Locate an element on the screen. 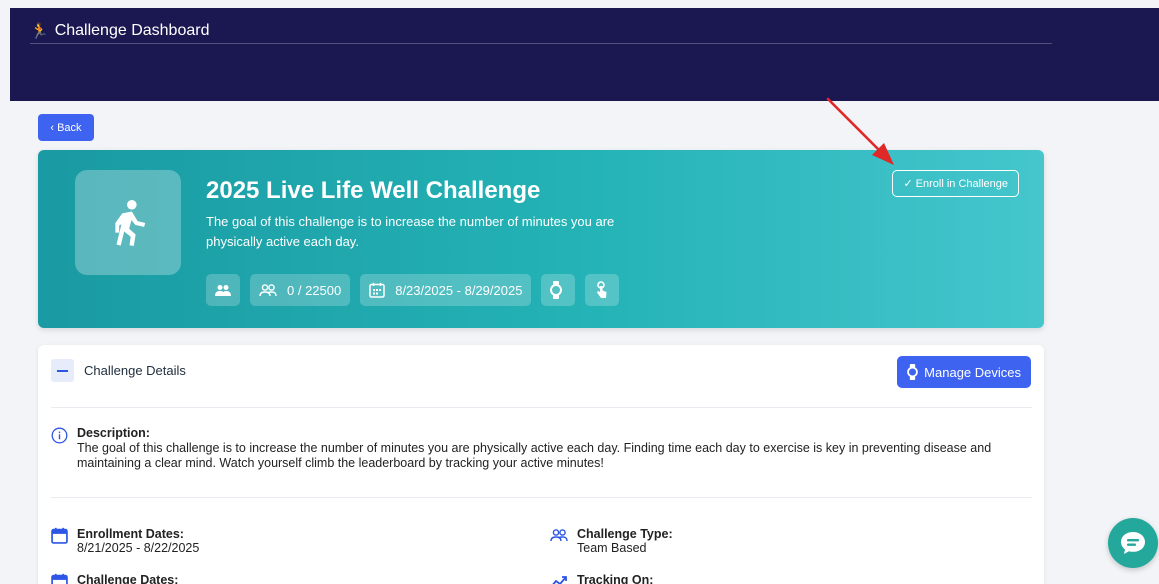 The image size is (1159, 584). header-divider is located at coordinates (541, 43).